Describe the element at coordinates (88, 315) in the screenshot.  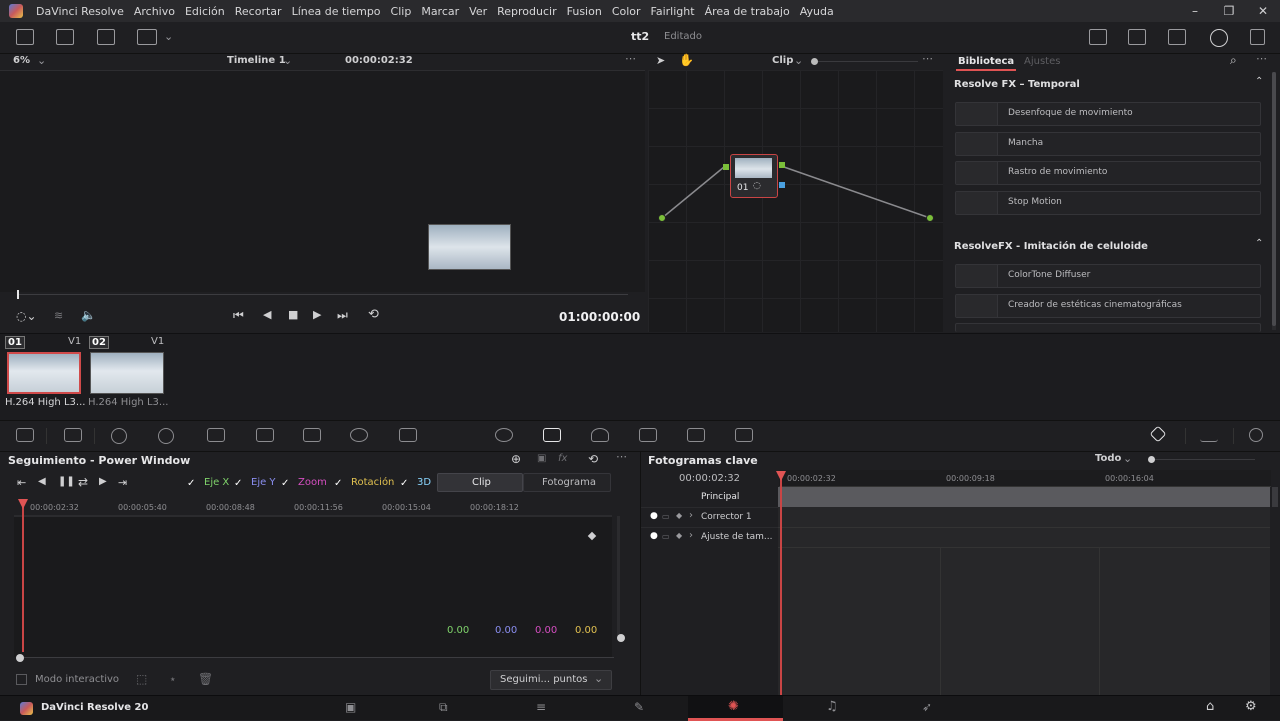
I see `volume-icon: 🔈` at that location.